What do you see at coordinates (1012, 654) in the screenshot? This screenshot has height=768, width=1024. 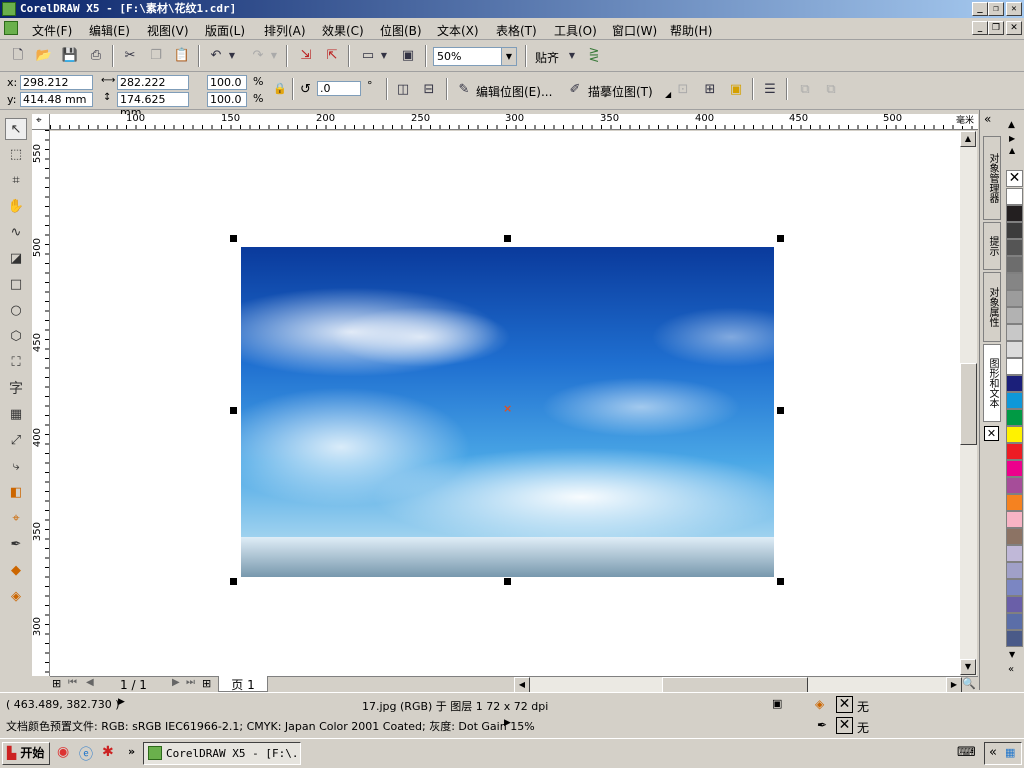 I see `palette-scroll-down-icon: ▼` at bounding box center [1012, 654].